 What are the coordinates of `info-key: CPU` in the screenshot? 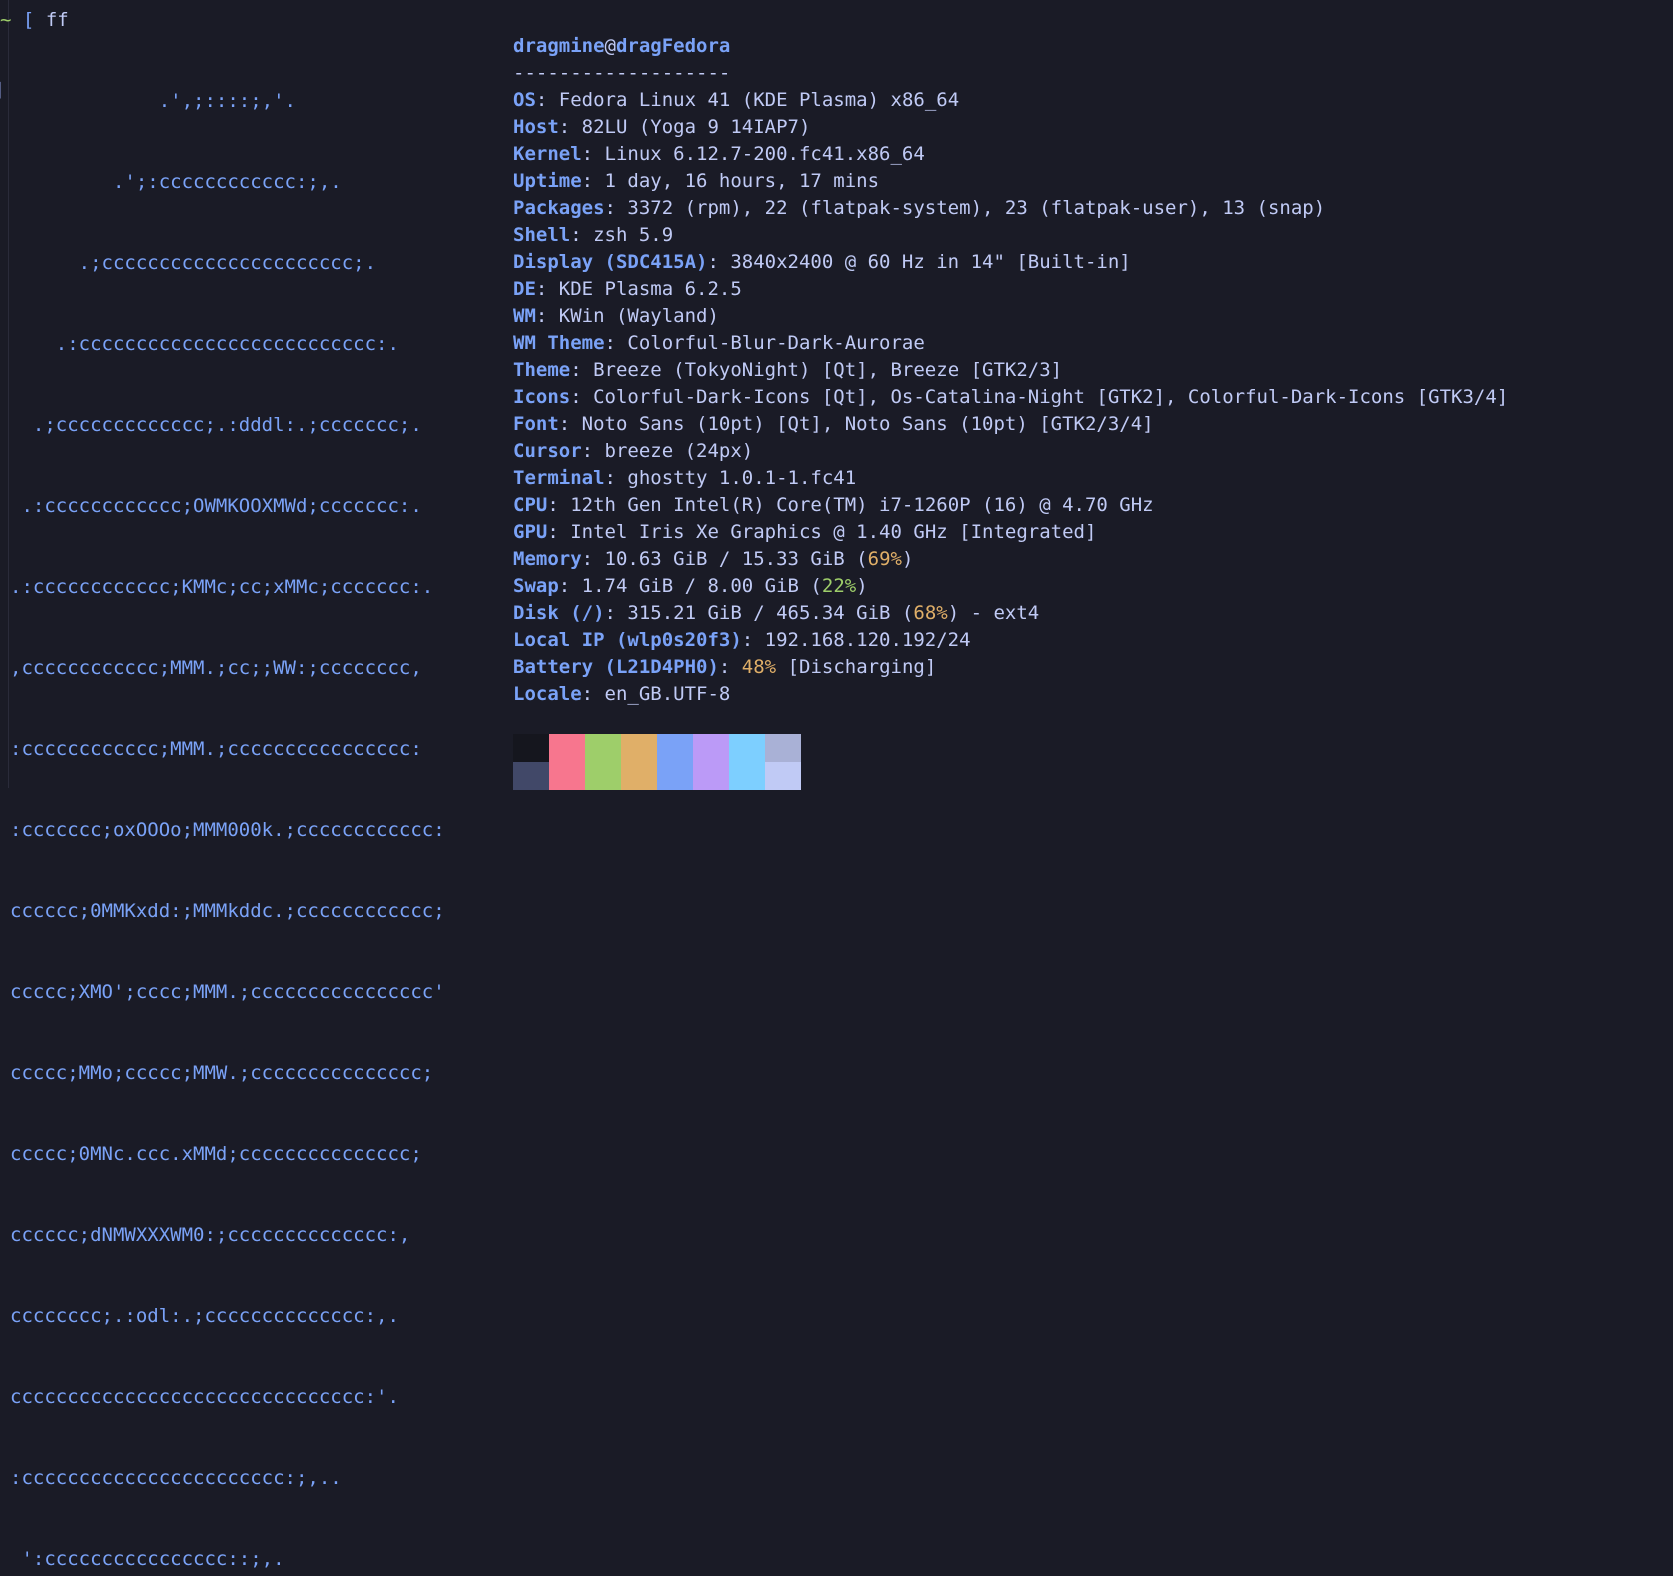 It's located at (530, 505).